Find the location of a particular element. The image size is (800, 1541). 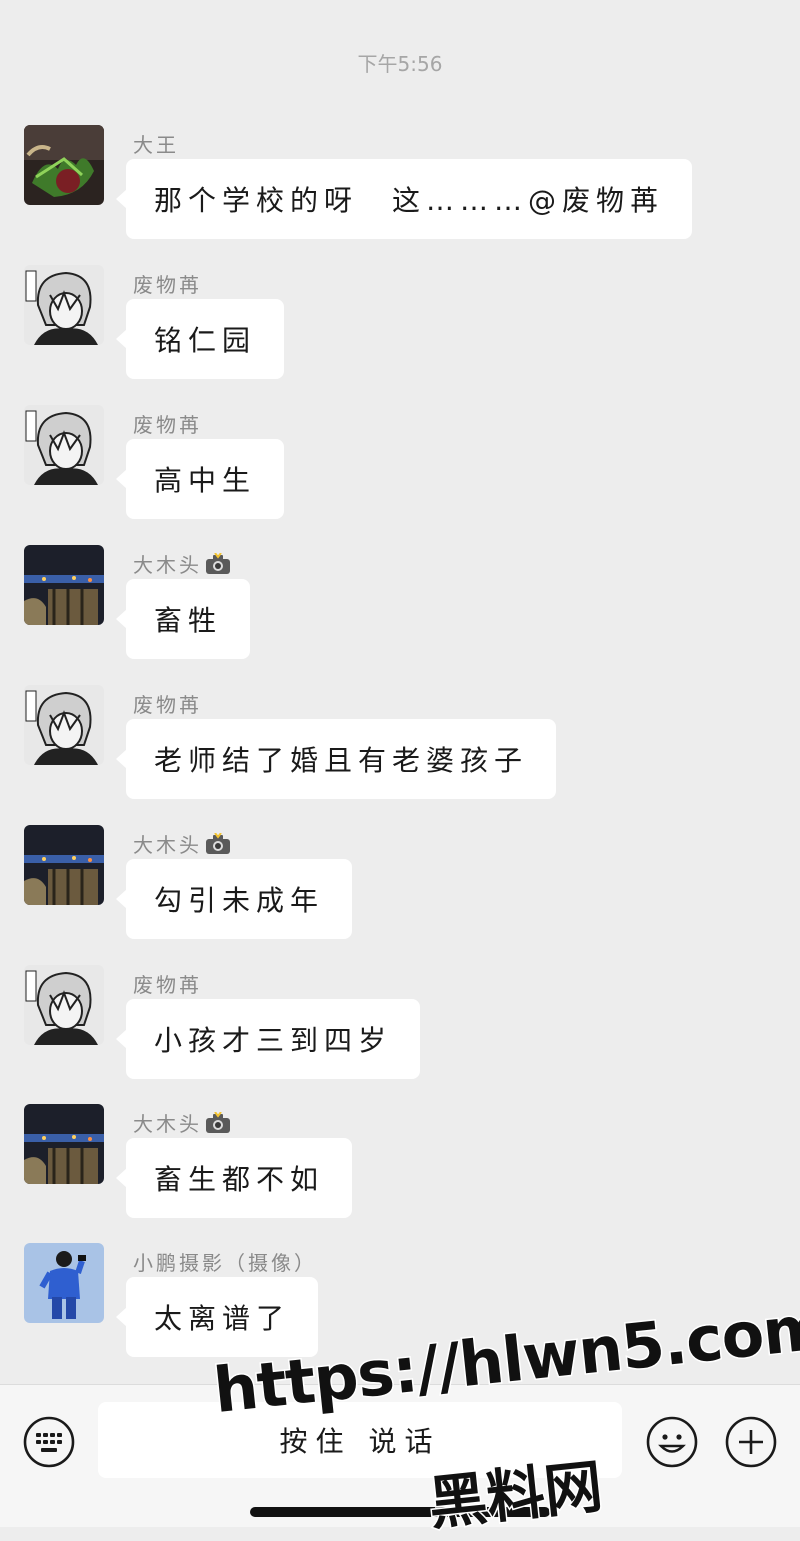

keyboard-icon is located at coordinates (49, 1442).